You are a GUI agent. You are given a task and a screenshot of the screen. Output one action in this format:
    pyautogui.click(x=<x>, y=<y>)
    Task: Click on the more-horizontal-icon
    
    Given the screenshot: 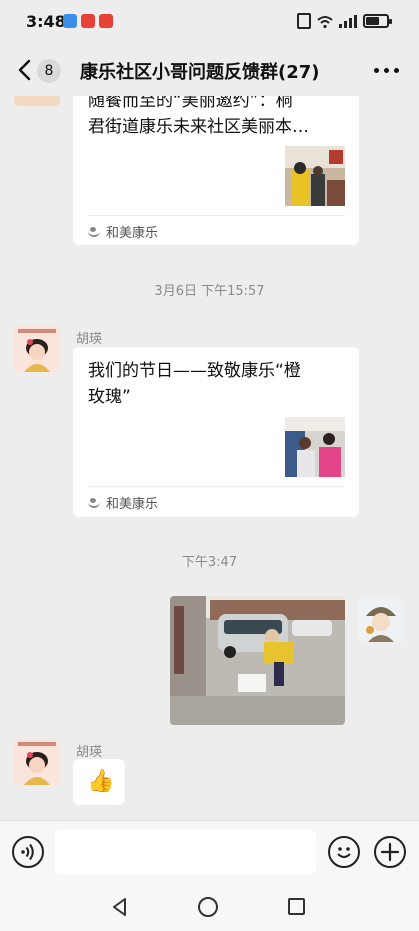 What is the action you would take?
    pyautogui.click(x=386, y=70)
    